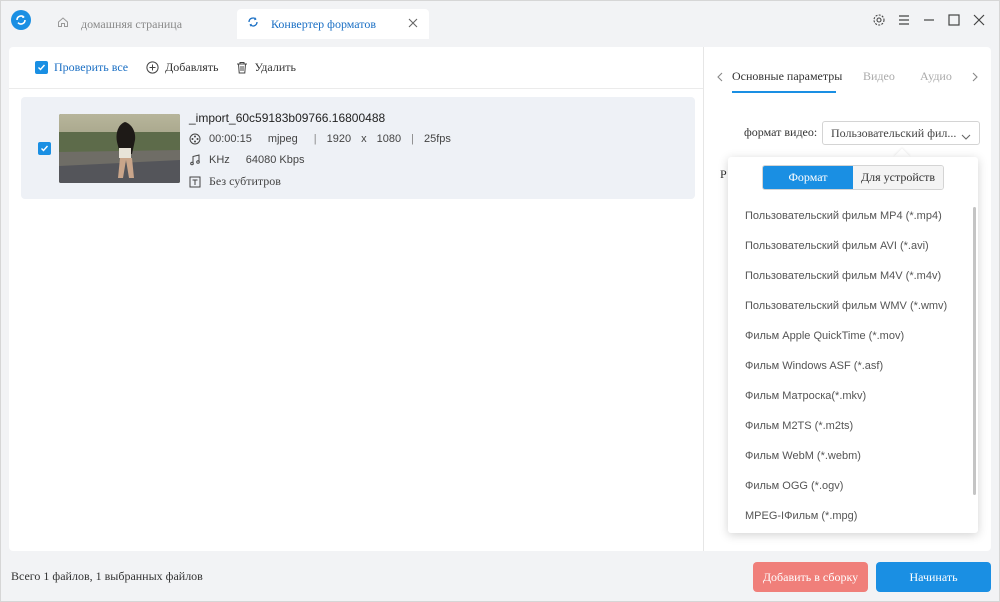 This screenshot has height=602, width=1000. What do you see at coordinates (848, 68) in the screenshot?
I see `settings-tabs: Основные параметры Видео Аудио` at bounding box center [848, 68].